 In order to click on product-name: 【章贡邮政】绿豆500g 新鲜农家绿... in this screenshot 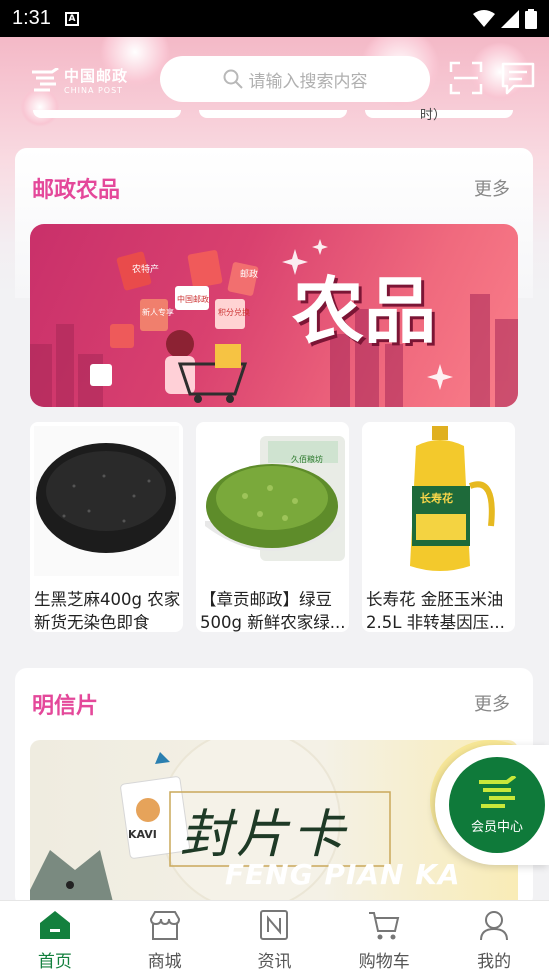, I will do `click(273, 611)`.